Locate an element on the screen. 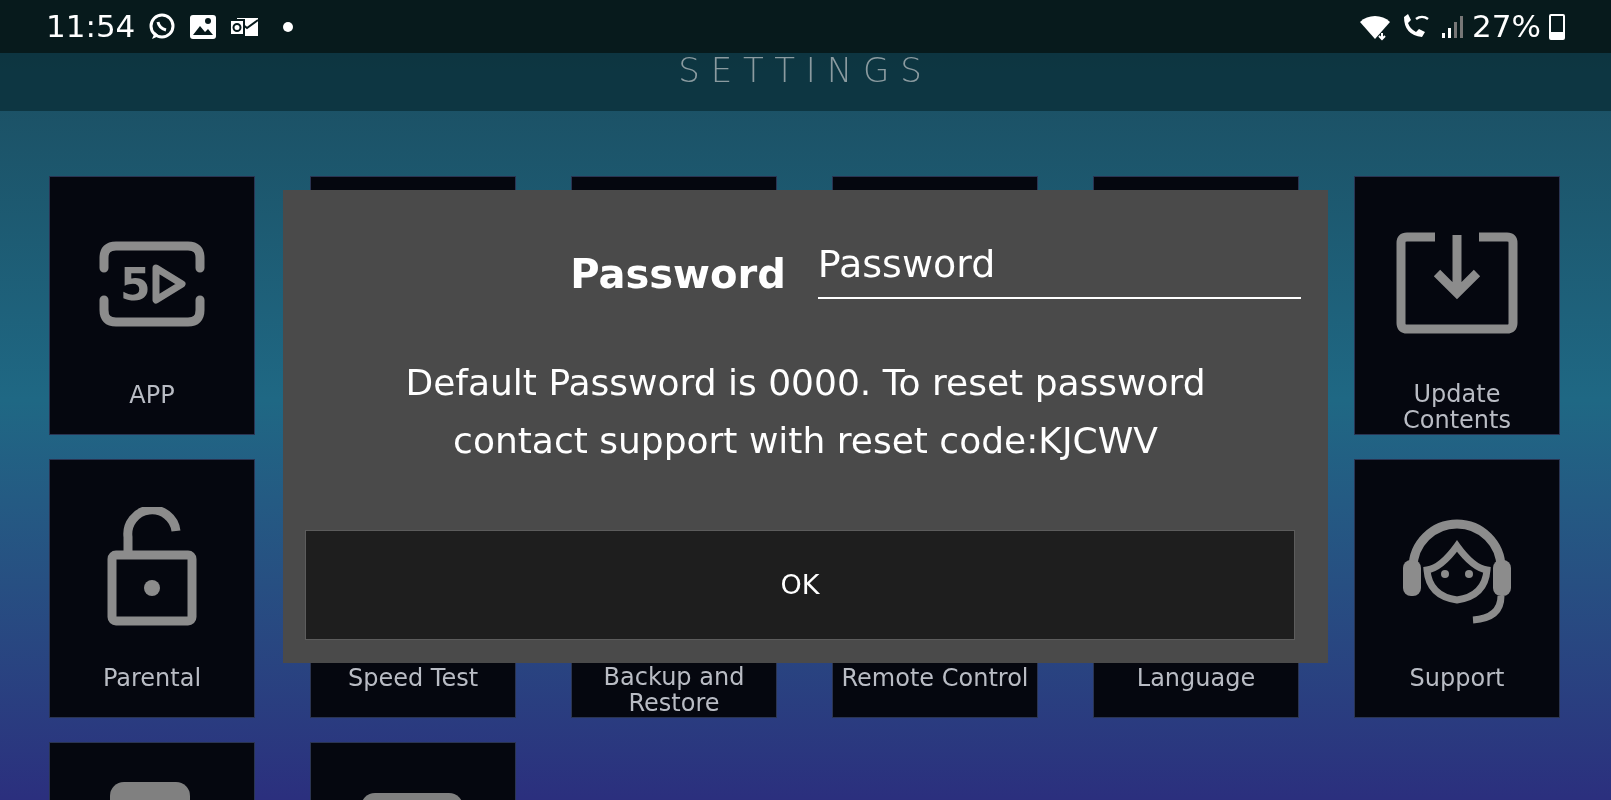 The height and width of the screenshot is (800, 1611). tile-label: APP is located at coordinates (152, 396).